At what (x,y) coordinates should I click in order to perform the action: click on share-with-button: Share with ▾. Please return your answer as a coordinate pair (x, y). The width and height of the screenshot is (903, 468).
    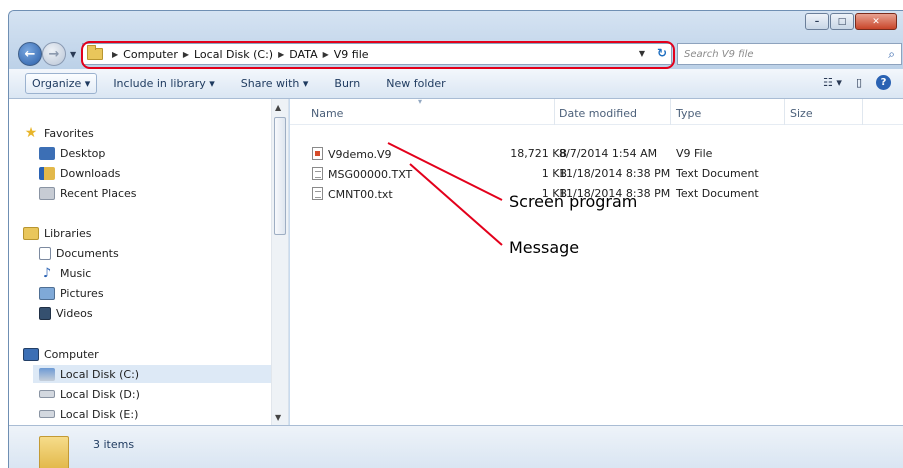
    Looking at the image, I should click on (275, 83).